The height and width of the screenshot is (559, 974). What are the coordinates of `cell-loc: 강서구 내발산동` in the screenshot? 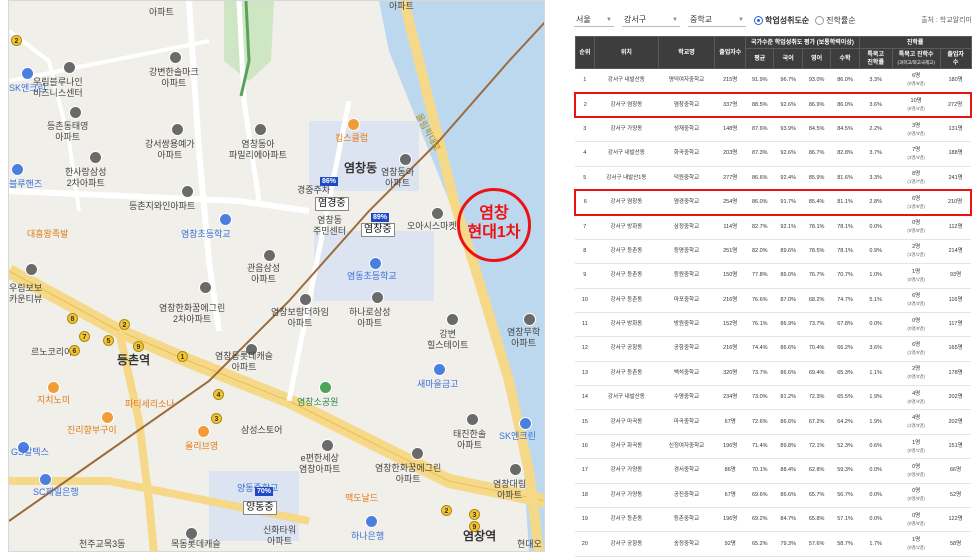 It's located at (626, 81).